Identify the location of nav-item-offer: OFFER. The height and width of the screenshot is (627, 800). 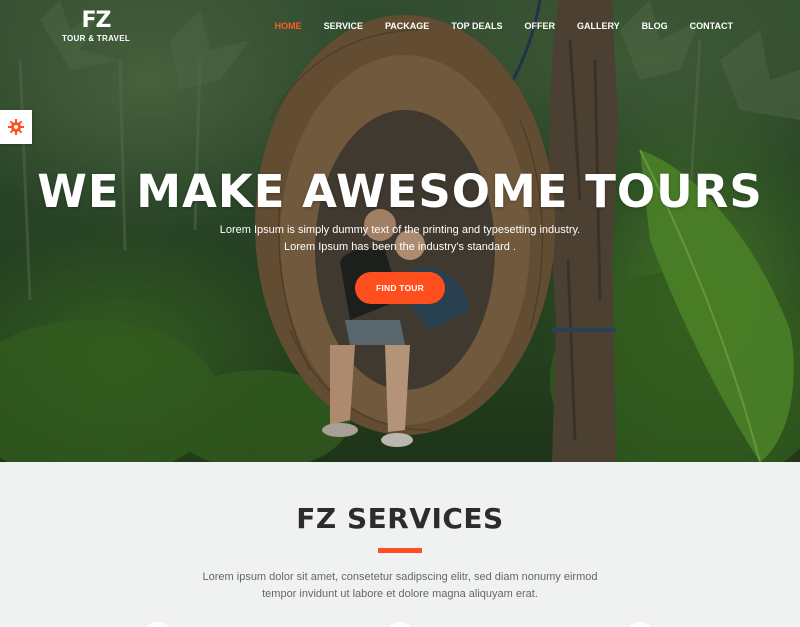
(540, 26).